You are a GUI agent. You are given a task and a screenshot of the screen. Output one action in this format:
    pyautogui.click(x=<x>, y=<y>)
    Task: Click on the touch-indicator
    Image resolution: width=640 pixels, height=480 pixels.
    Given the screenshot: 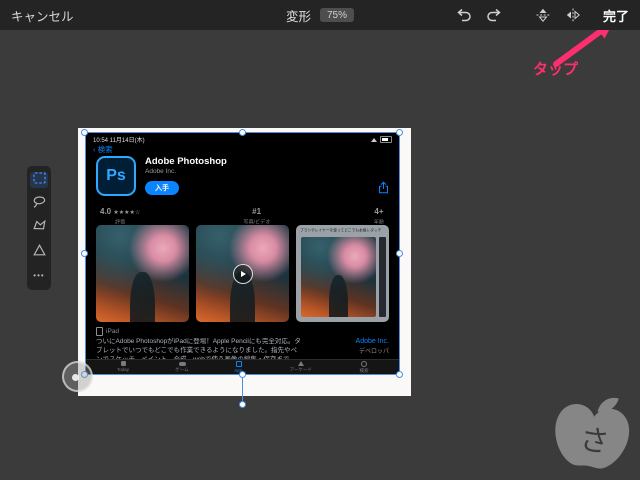 What is the action you would take?
    pyautogui.click(x=77, y=376)
    